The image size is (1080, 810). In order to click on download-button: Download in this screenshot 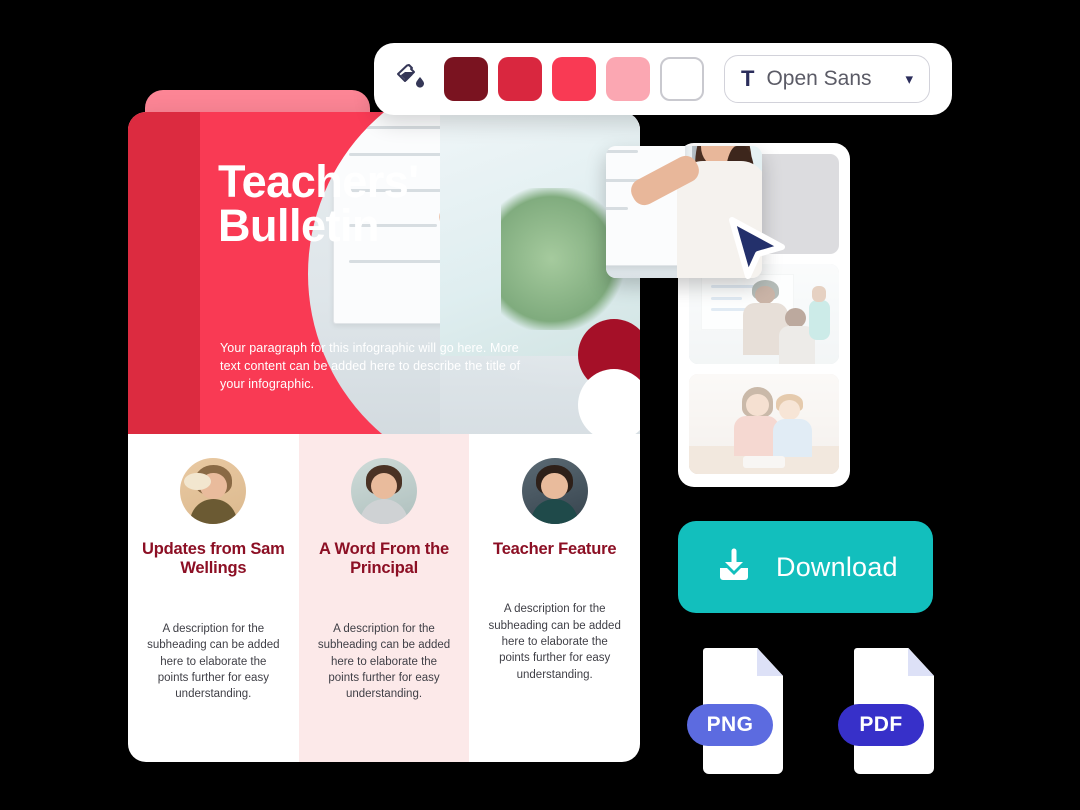, I will do `click(805, 567)`.